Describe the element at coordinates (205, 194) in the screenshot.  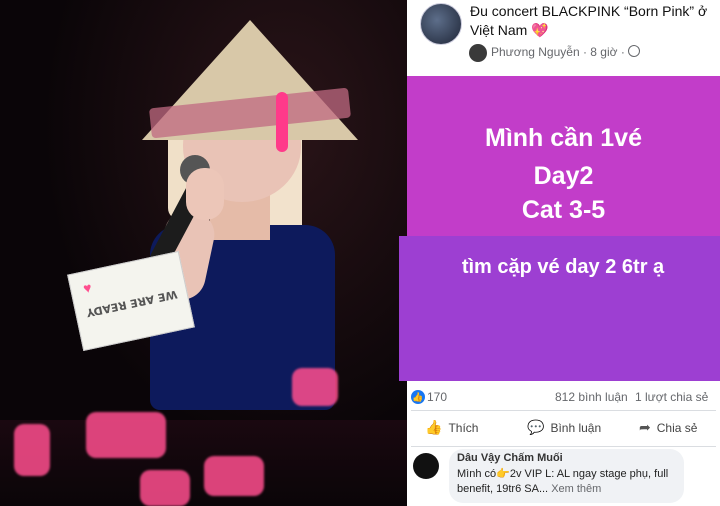
I see `performer-hand` at that location.